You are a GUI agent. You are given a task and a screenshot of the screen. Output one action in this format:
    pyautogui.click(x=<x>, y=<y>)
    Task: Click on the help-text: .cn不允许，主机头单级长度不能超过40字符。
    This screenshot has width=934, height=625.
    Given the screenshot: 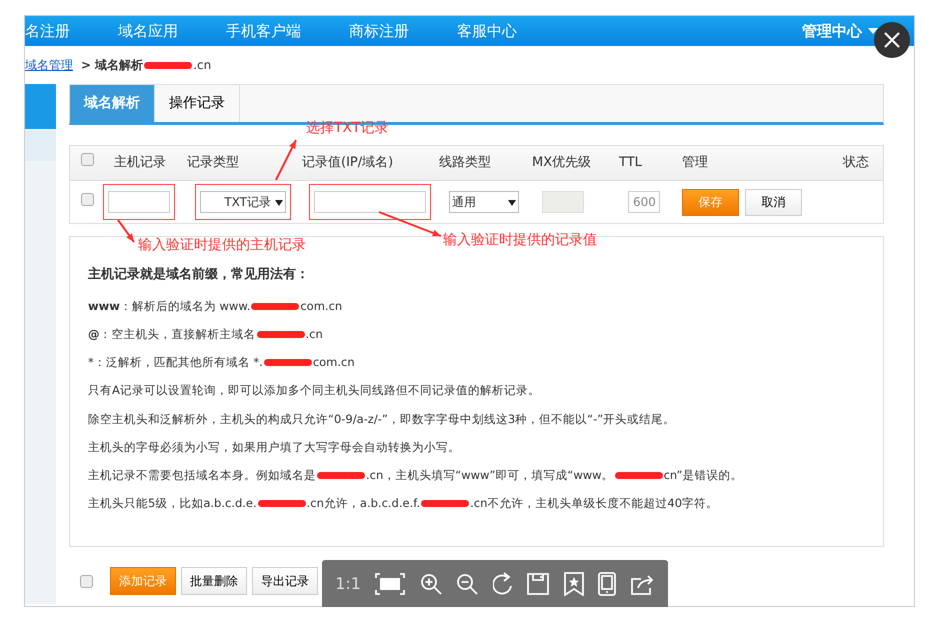 What is the action you would take?
    pyautogui.click(x=594, y=503)
    